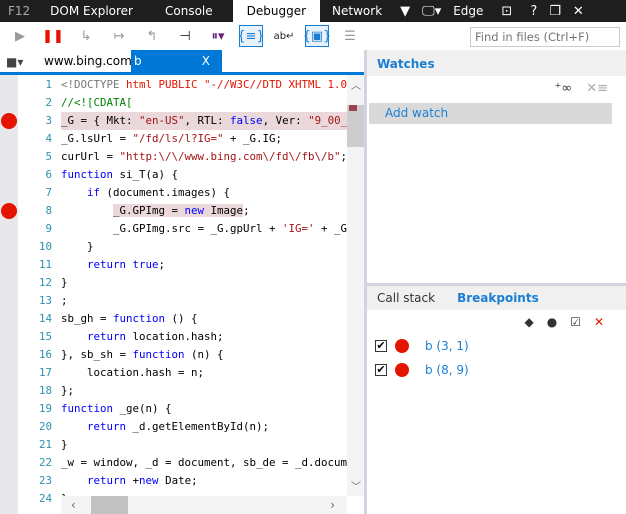 The width and height of the screenshot is (626, 514). Describe the element at coordinates (45, 354) in the screenshot. I see `line-number: 16` at that location.